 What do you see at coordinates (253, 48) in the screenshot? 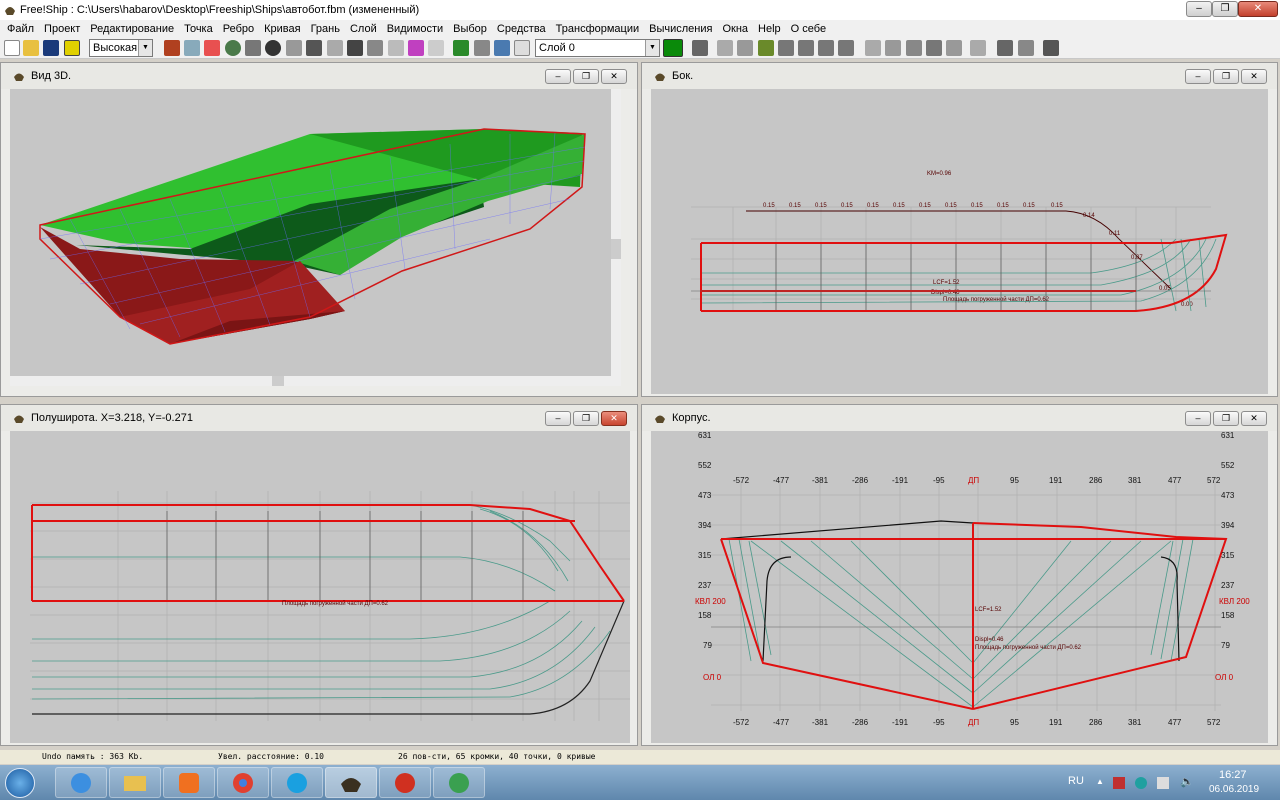
I see `mesh-icon` at bounding box center [253, 48].